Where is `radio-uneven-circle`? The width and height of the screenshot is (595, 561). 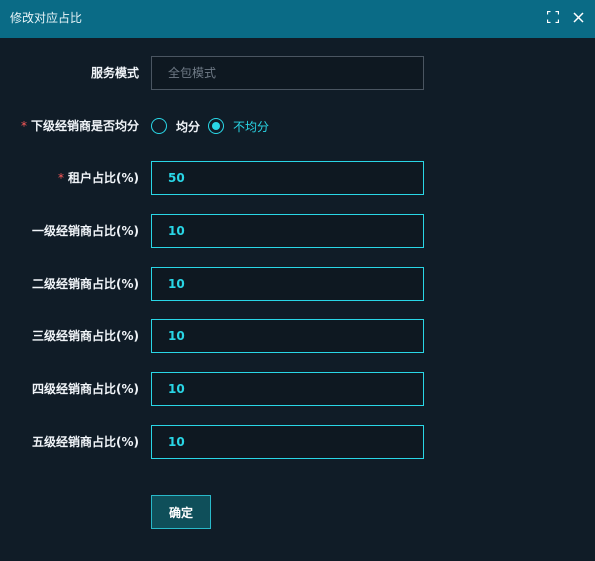
radio-uneven-circle is located at coordinates (216, 126).